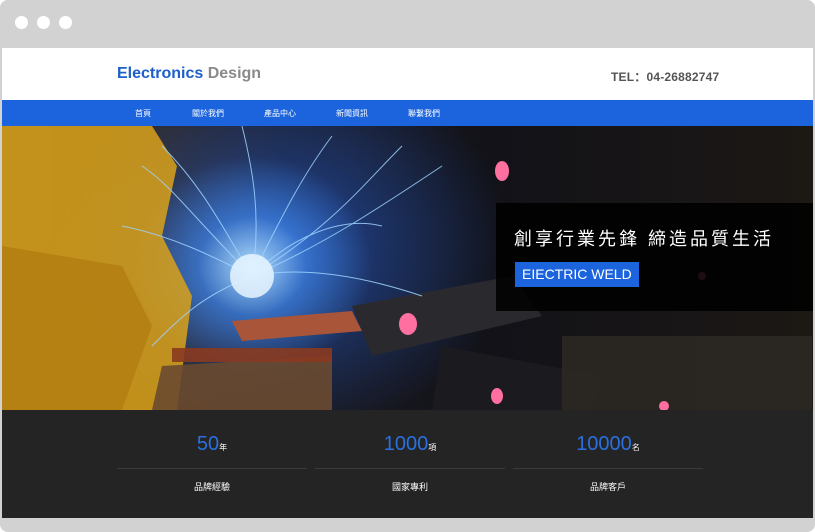 Image resolution: width=815 pixels, height=532 pixels. What do you see at coordinates (409, 487) in the screenshot?
I see `stat-label: 國家專利` at bounding box center [409, 487].